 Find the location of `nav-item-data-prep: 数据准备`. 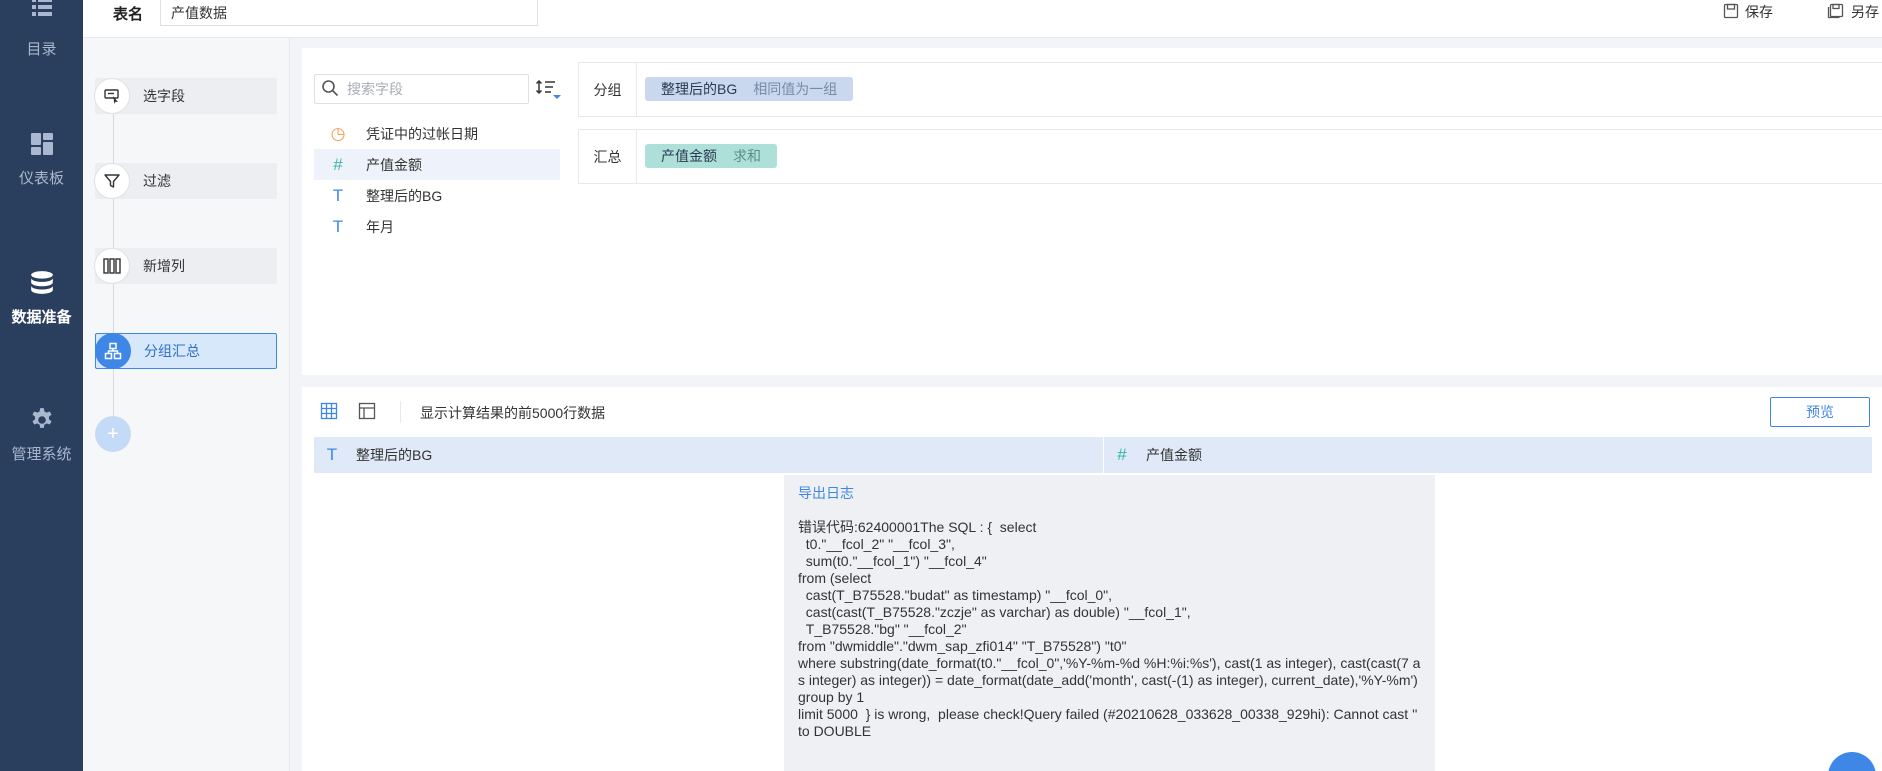

nav-item-data-prep: 数据准备 is located at coordinates (41, 315).